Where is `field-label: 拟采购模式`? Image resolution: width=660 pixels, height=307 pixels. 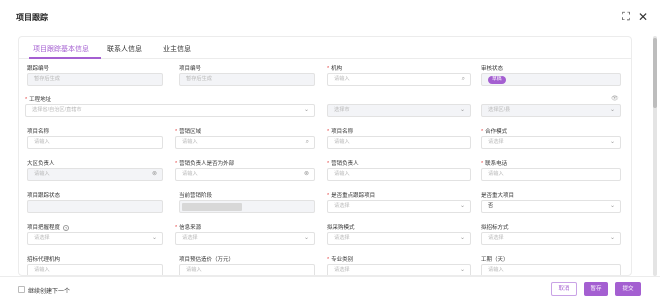 field-label: 拟采购模式 is located at coordinates (341, 228).